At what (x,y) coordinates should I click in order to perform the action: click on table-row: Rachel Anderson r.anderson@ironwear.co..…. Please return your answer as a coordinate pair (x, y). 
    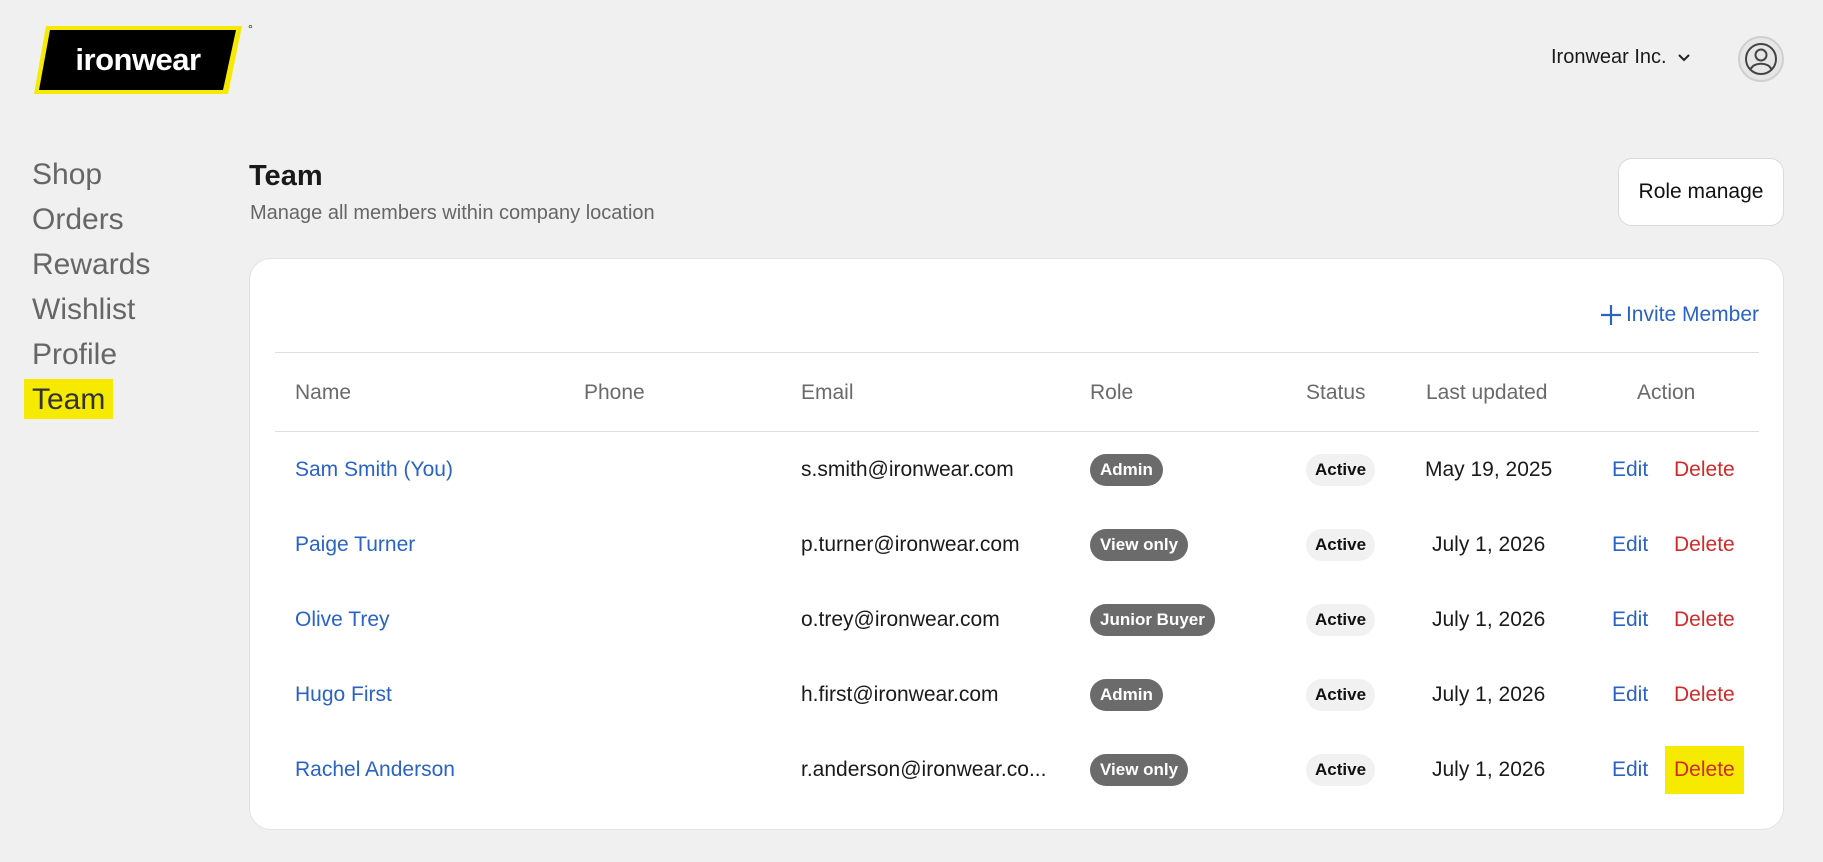
    Looking at the image, I should click on (1016, 770).